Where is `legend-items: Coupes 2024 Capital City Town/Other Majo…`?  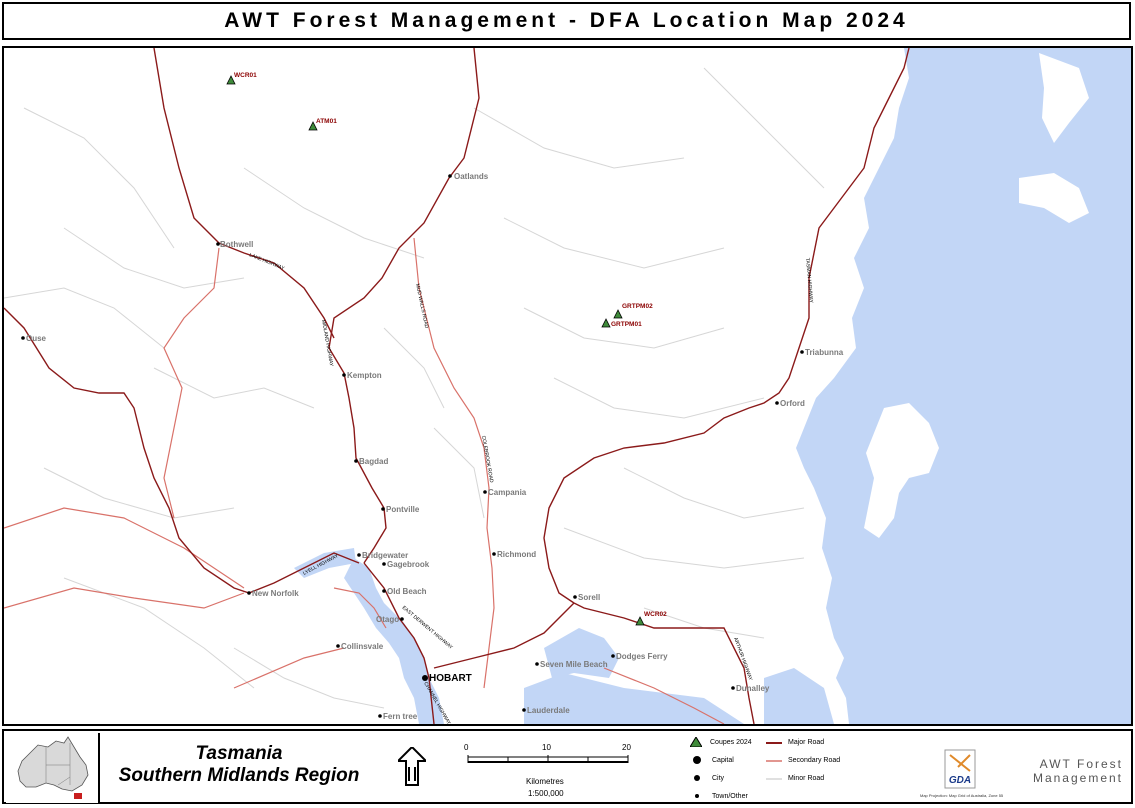 legend-items: Coupes 2024 Capital City Town/Other Majo… is located at coordinates (790, 768).